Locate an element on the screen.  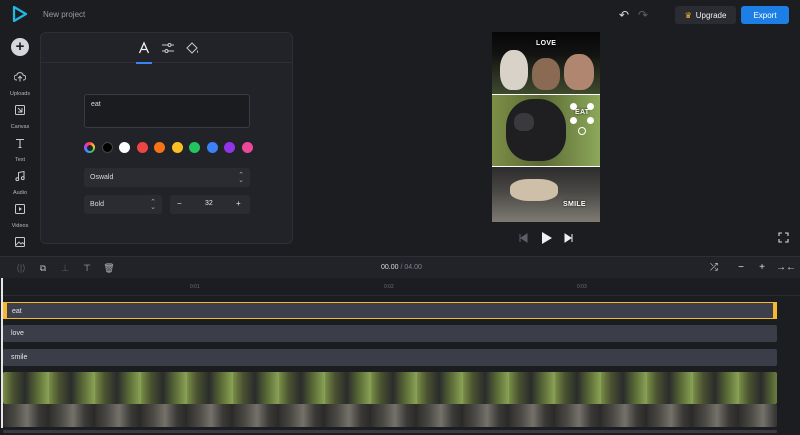
skip-forward-icon is located at coordinates (569, 238).